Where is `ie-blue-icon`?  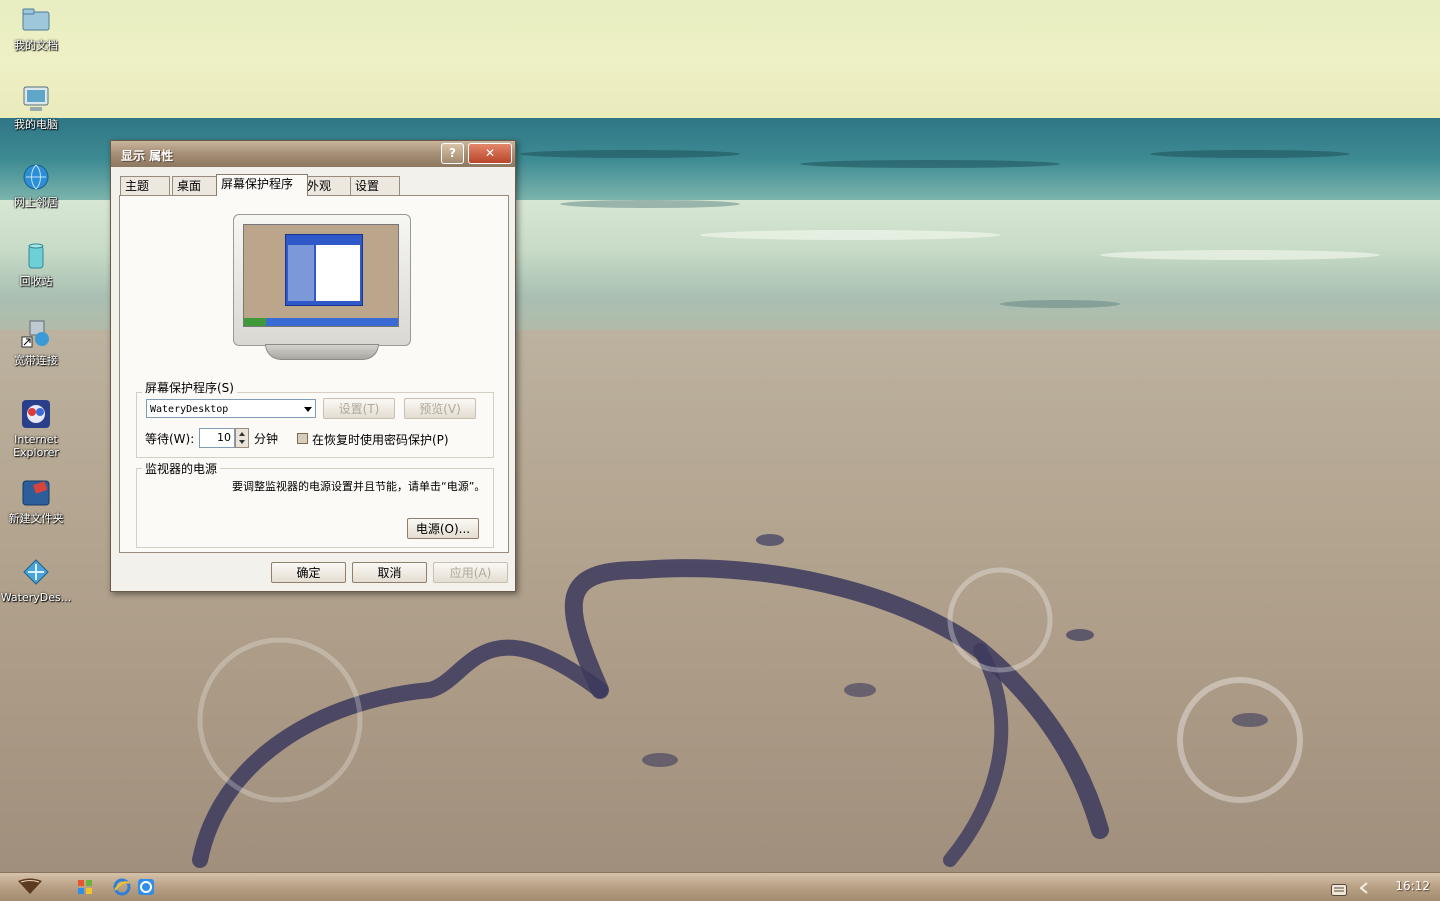
ie-blue-icon is located at coordinates (146, 887).